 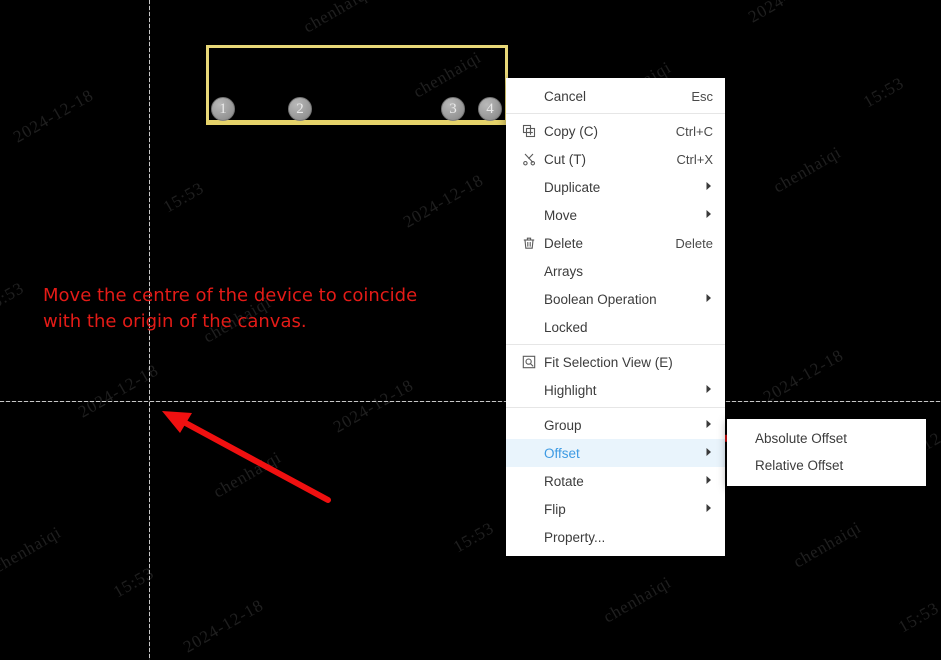 I want to click on vertex-marker-1: 1, so click(x=223, y=109).